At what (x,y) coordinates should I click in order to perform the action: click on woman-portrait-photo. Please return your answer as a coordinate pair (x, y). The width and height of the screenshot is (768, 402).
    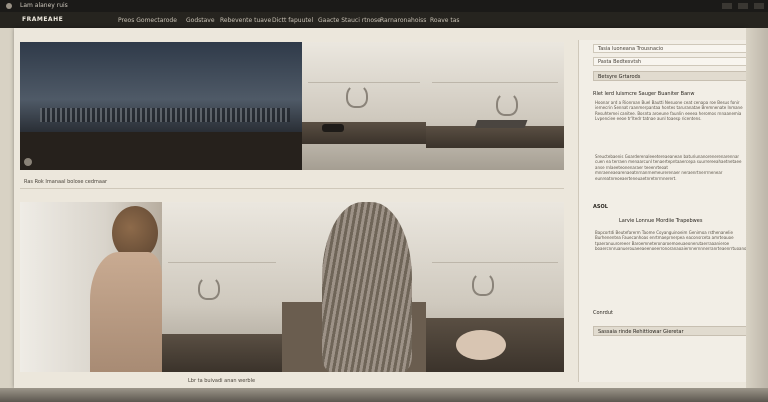
    Looking at the image, I should click on (91, 287).